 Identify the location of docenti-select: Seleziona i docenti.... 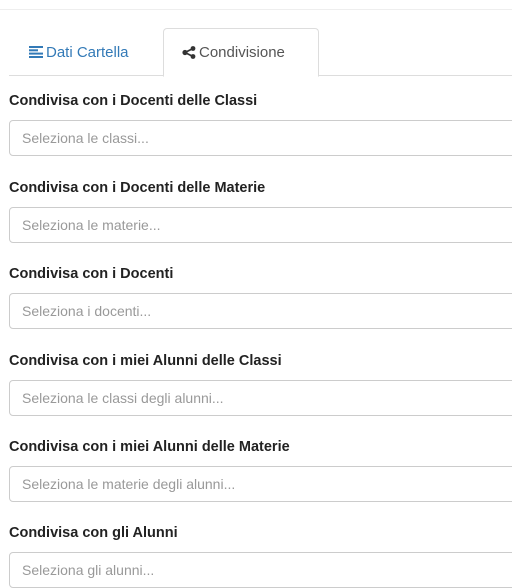
(260, 311).